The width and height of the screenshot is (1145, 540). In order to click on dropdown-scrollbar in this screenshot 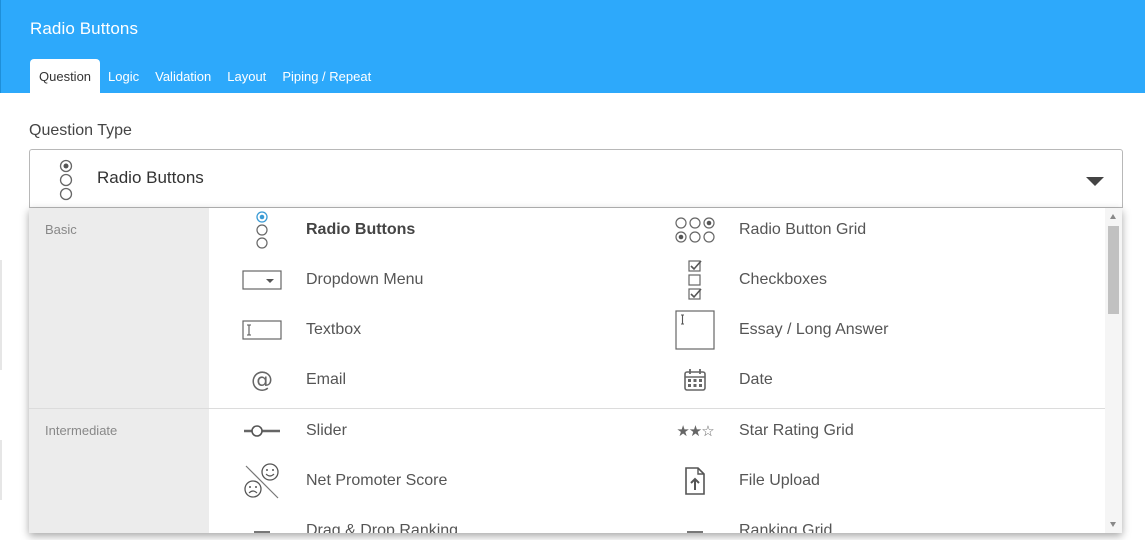, I will do `click(1113, 370)`.